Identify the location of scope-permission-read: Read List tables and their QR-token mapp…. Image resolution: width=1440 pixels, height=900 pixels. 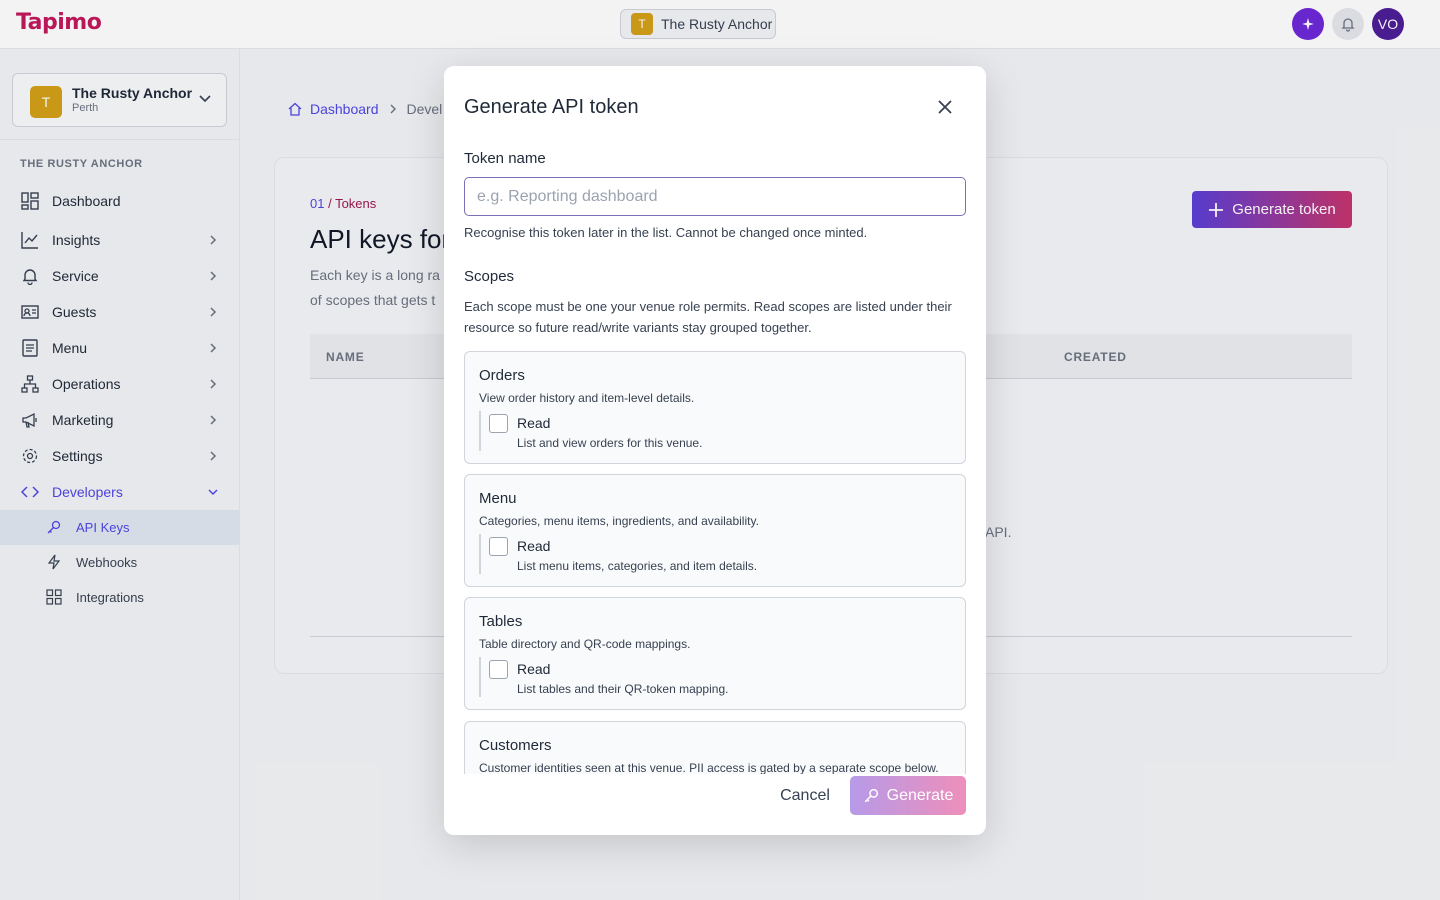
(714, 677).